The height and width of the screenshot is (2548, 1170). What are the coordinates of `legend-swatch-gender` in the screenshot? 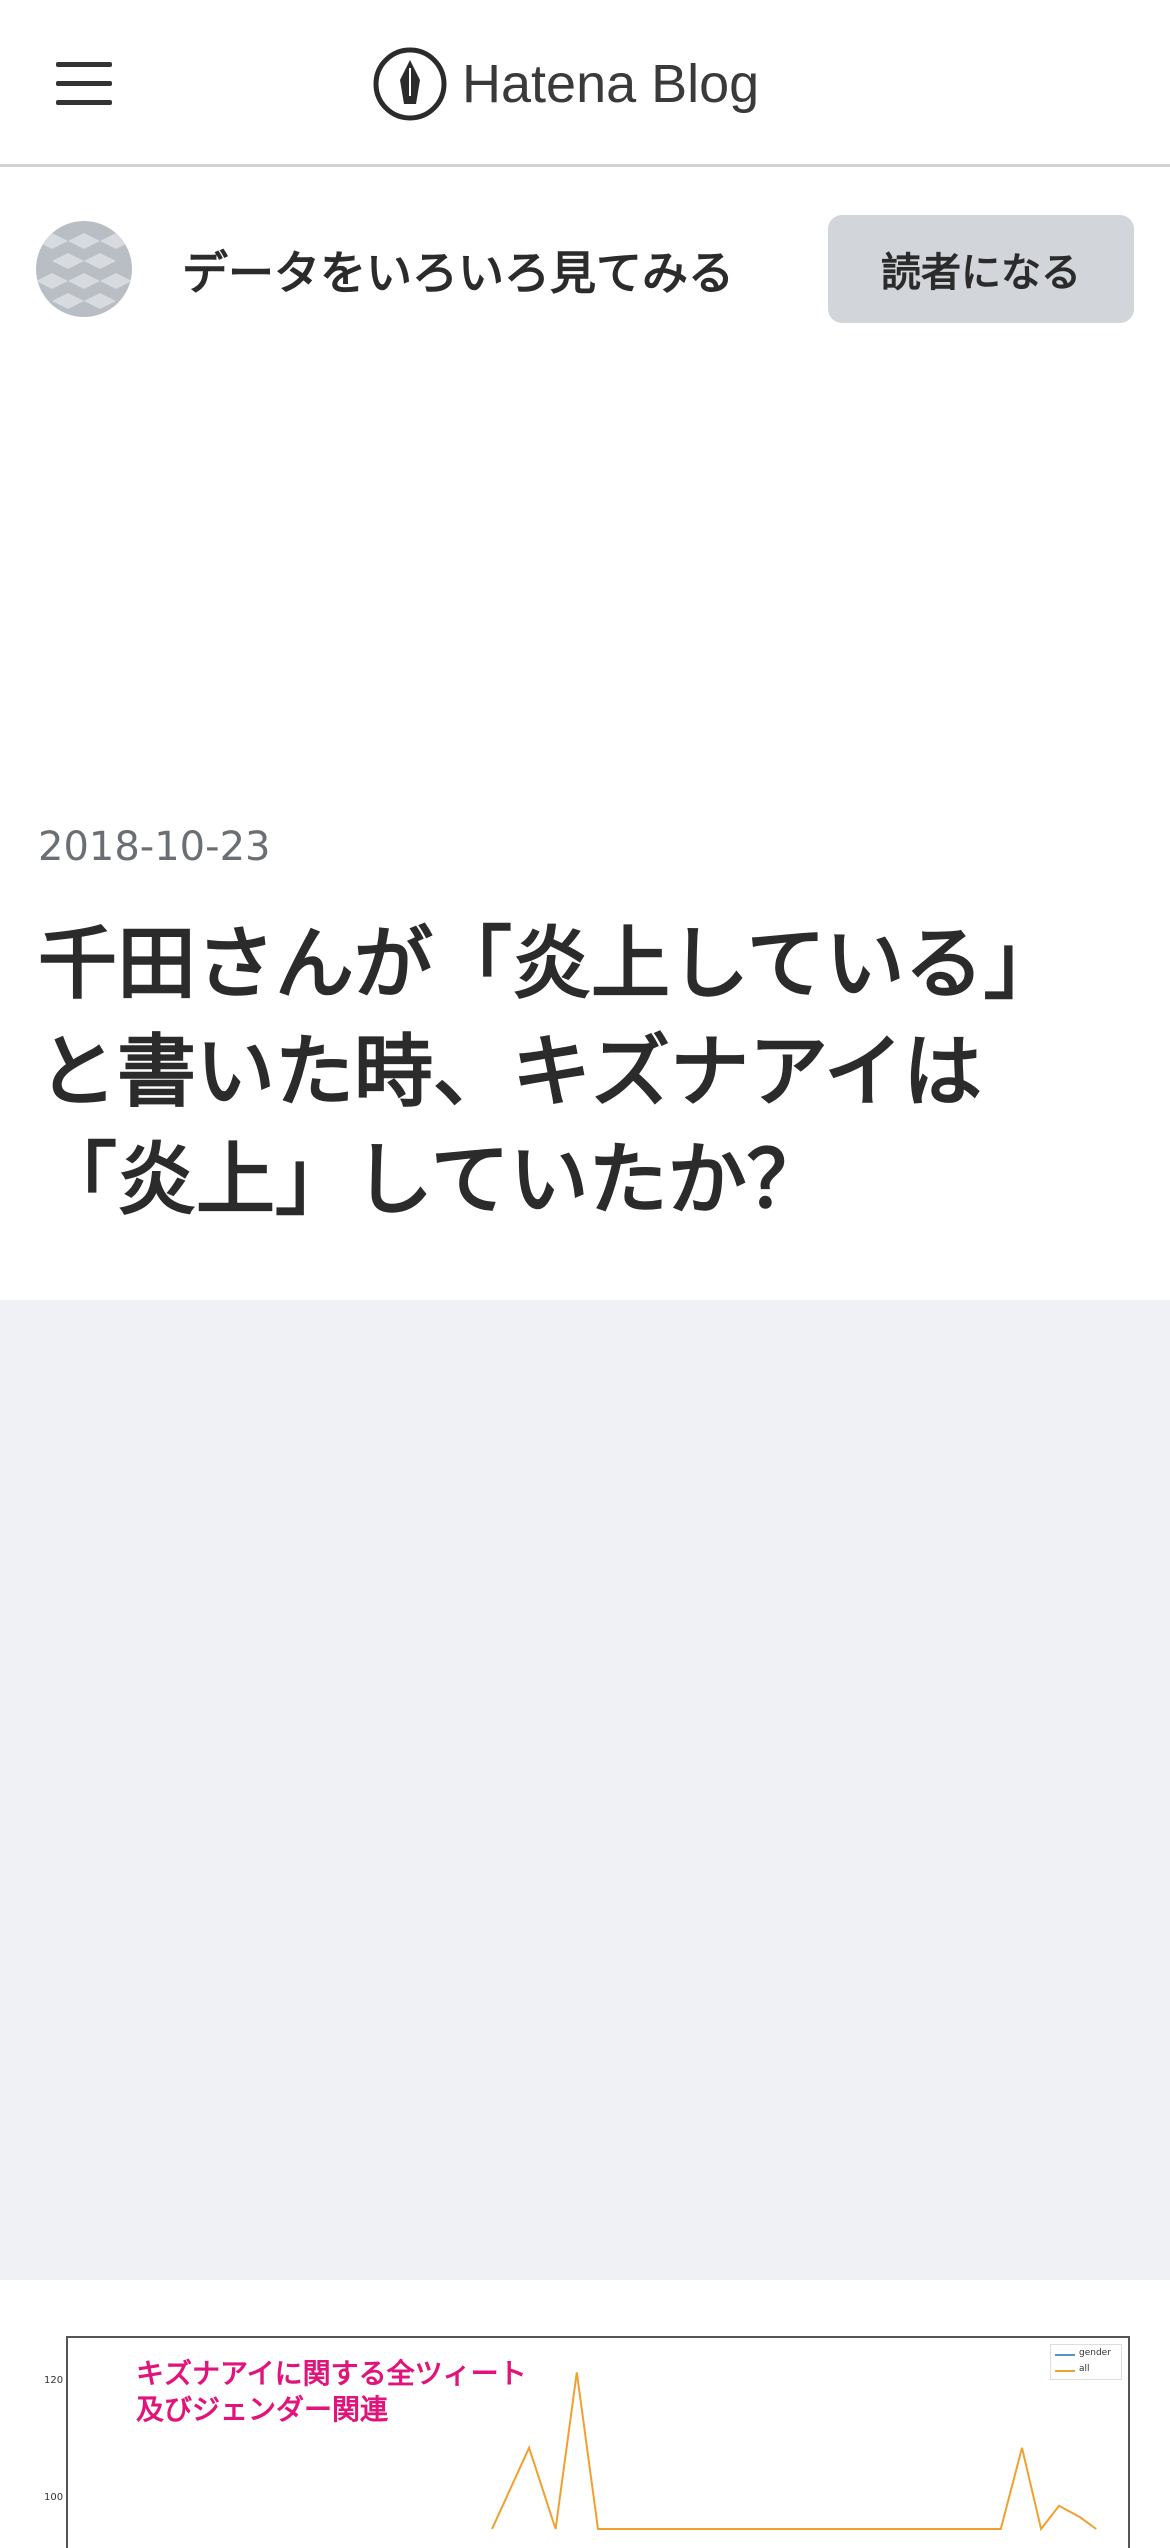 It's located at (1065, 2355).